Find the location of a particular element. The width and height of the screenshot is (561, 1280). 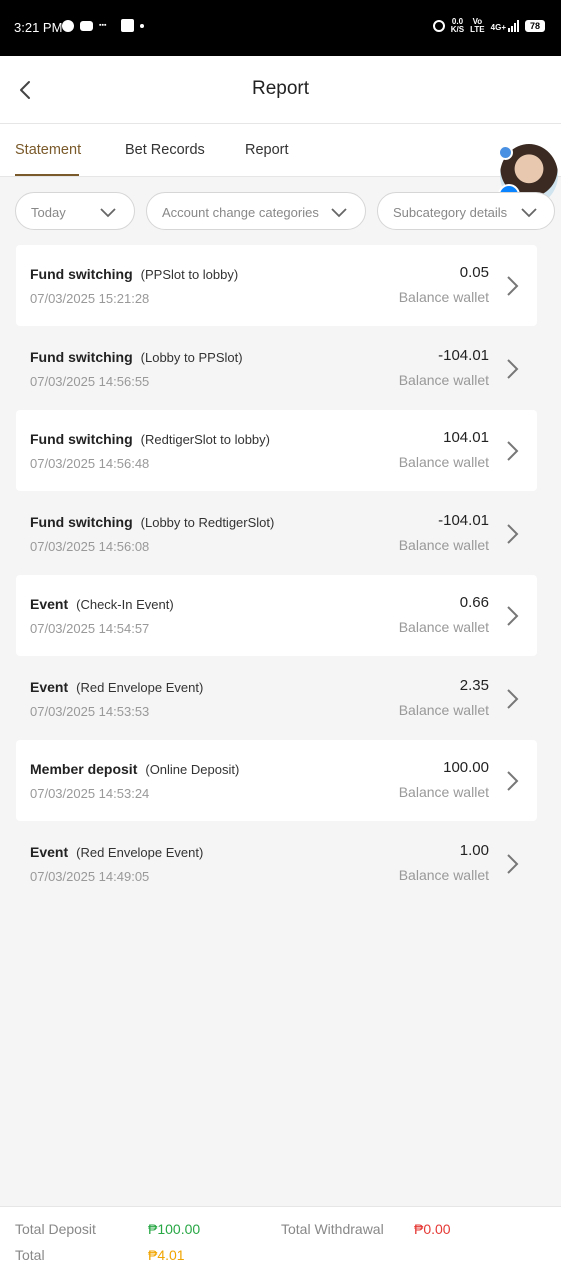

alarm-icon is located at coordinates (438, 26).